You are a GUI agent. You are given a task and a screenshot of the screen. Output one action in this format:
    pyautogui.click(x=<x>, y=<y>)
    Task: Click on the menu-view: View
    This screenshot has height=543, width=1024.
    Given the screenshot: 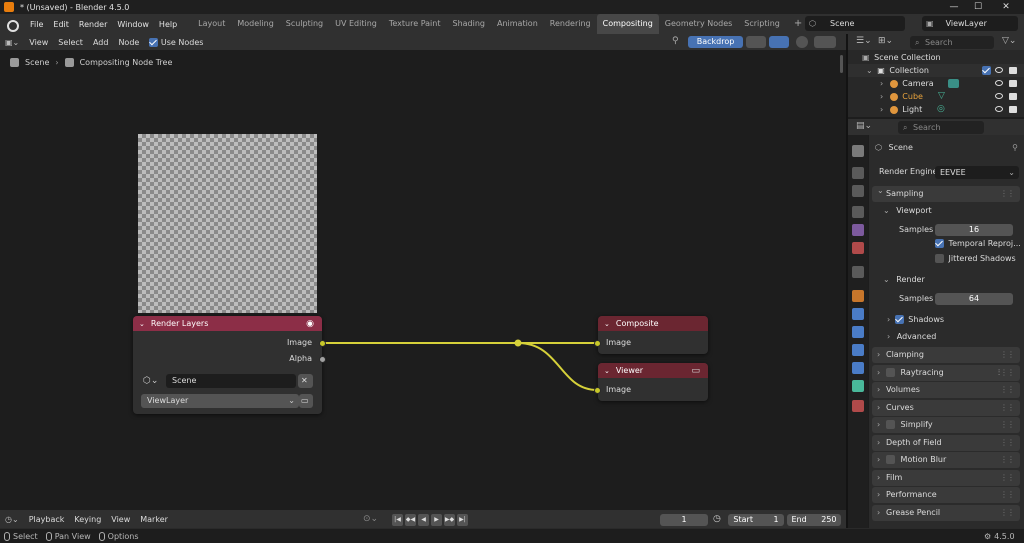 What is the action you would take?
    pyautogui.click(x=38, y=42)
    